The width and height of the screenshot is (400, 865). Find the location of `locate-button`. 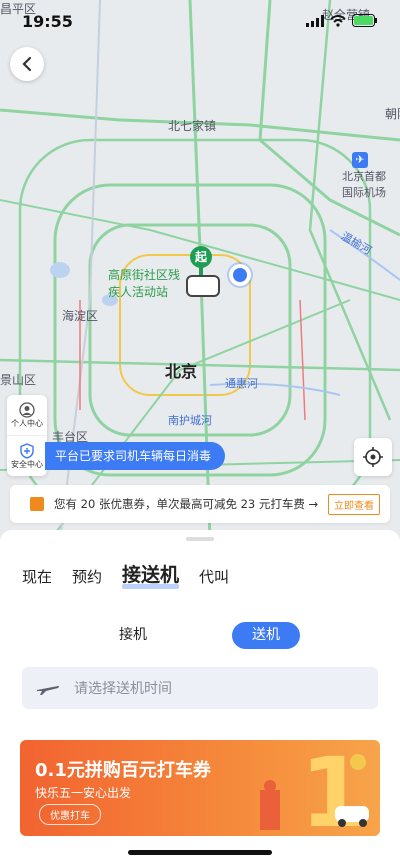

locate-button is located at coordinates (373, 457).